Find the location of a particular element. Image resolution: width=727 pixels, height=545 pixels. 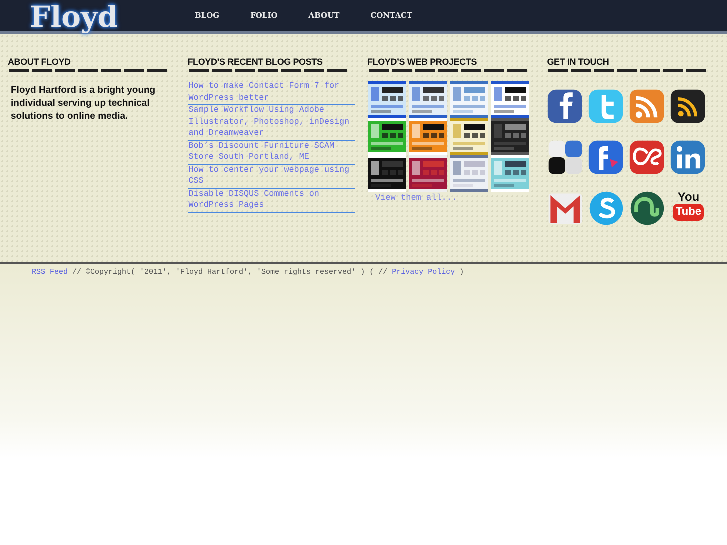

lastfm-icon is located at coordinates (647, 157).